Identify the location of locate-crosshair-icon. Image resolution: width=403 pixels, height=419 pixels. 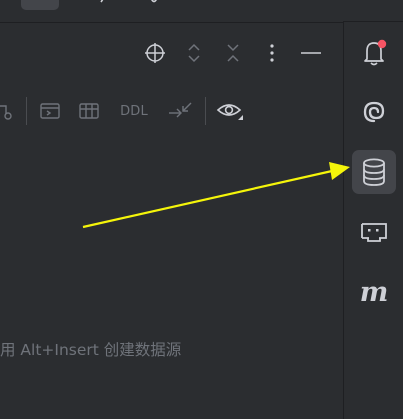
(155, 53).